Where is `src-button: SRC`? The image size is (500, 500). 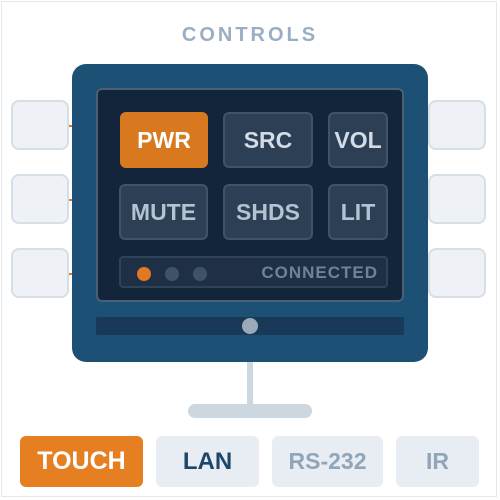 src-button: SRC is located at coordinates (268, 140).